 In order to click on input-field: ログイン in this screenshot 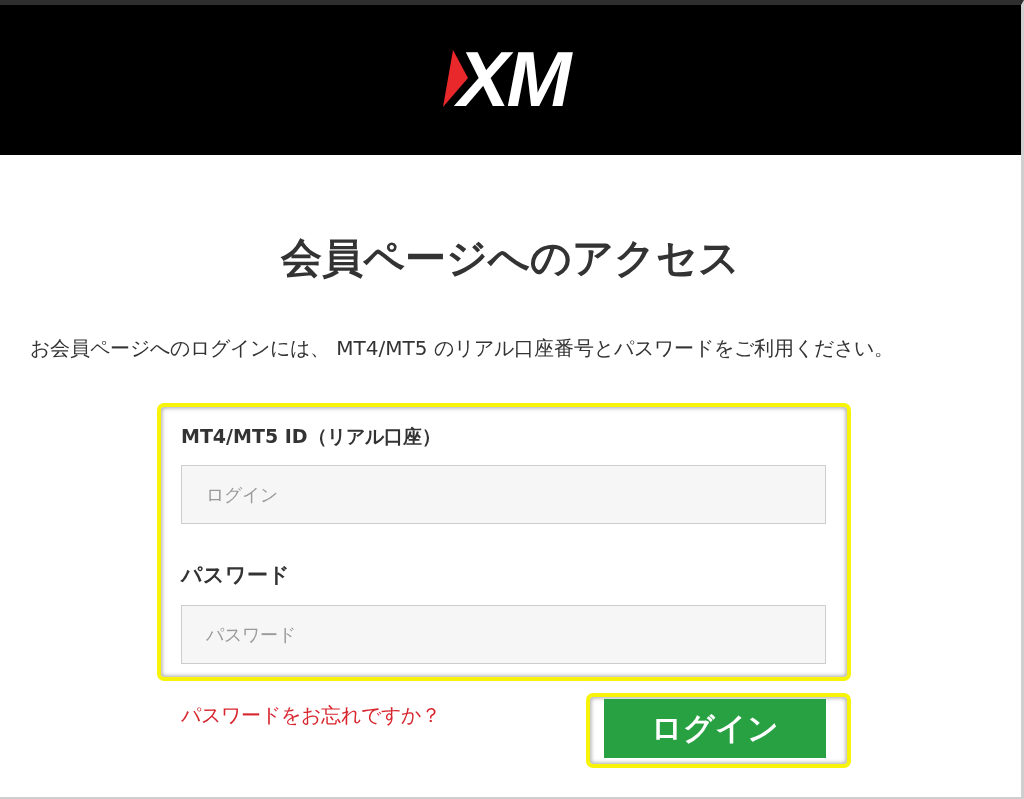, I will do `click(503, 494)`.